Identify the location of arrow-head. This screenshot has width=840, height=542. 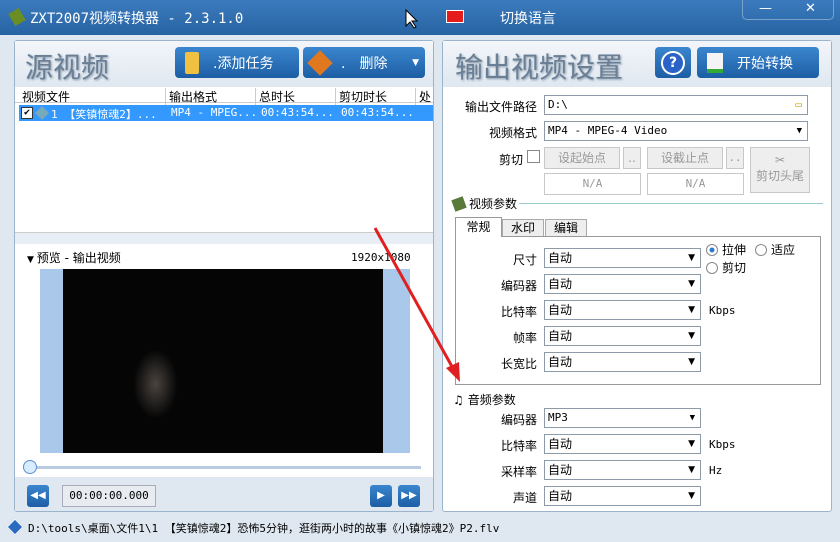
(453, 372).